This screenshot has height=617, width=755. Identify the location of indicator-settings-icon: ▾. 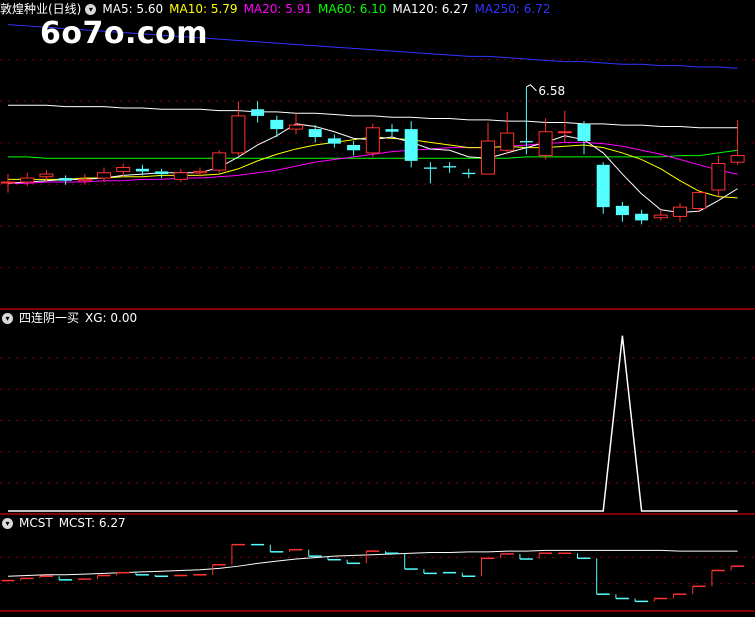
(7, 318).